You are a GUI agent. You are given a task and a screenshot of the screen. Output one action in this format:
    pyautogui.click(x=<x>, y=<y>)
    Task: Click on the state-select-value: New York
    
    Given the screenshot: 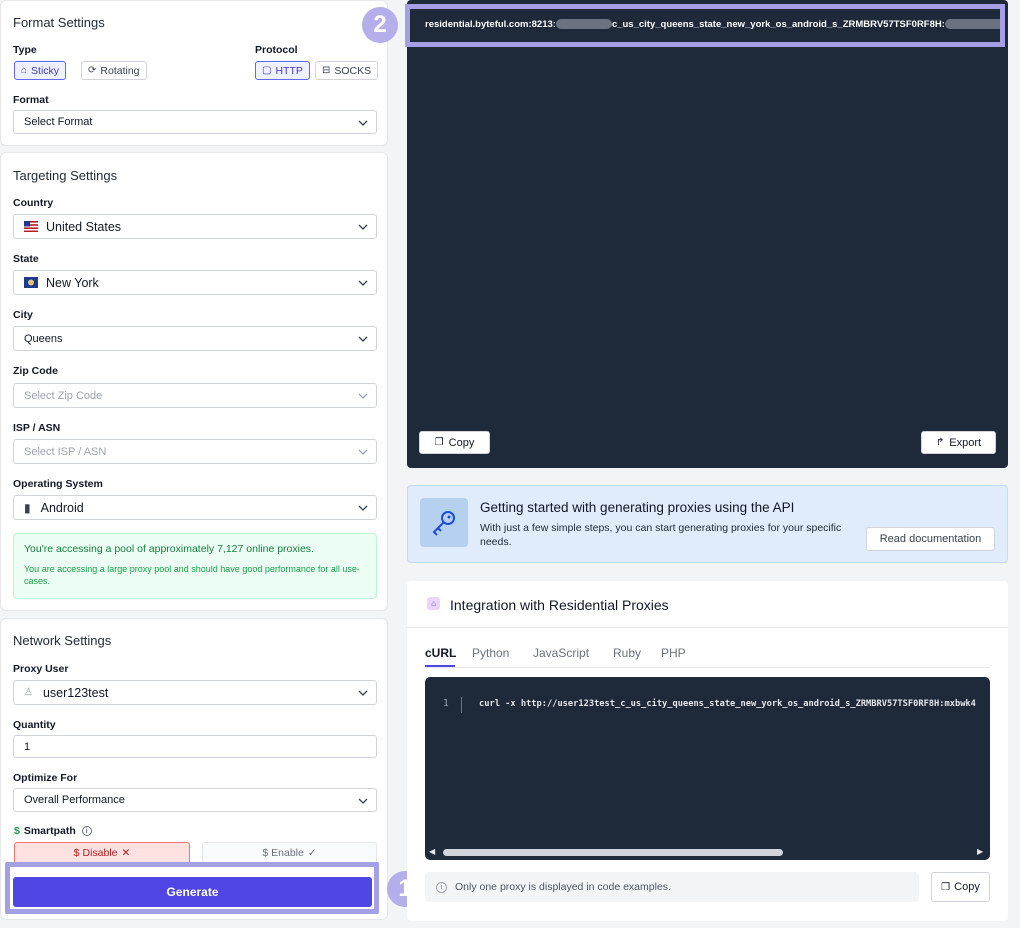 What is the action you would take?
    pyautogui.click(x=72, y=282)
    